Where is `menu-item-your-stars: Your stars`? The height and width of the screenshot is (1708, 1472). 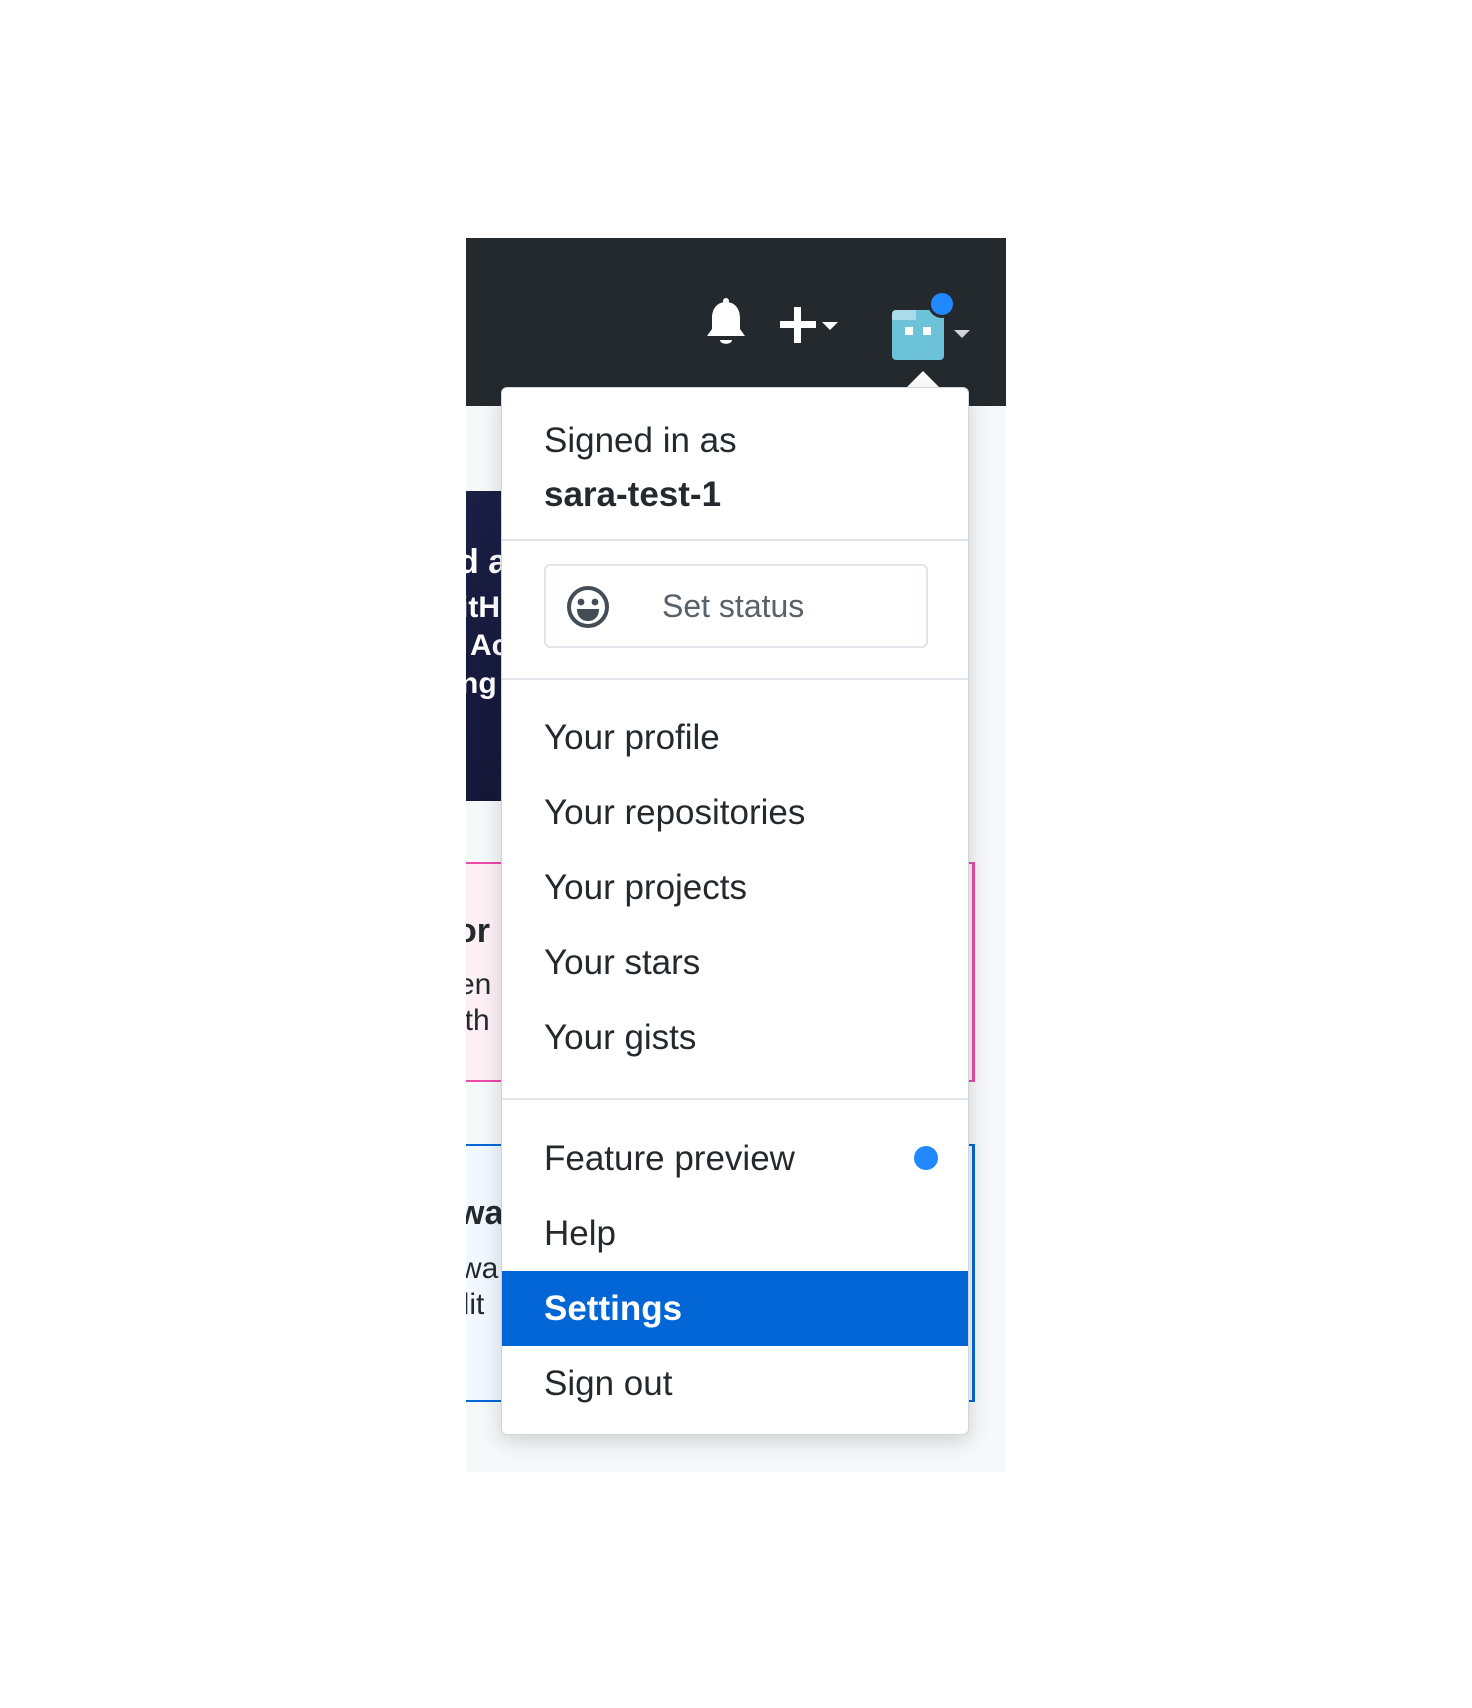
menu-item-your-stars: Your stars is located at coordinates (735, 962).